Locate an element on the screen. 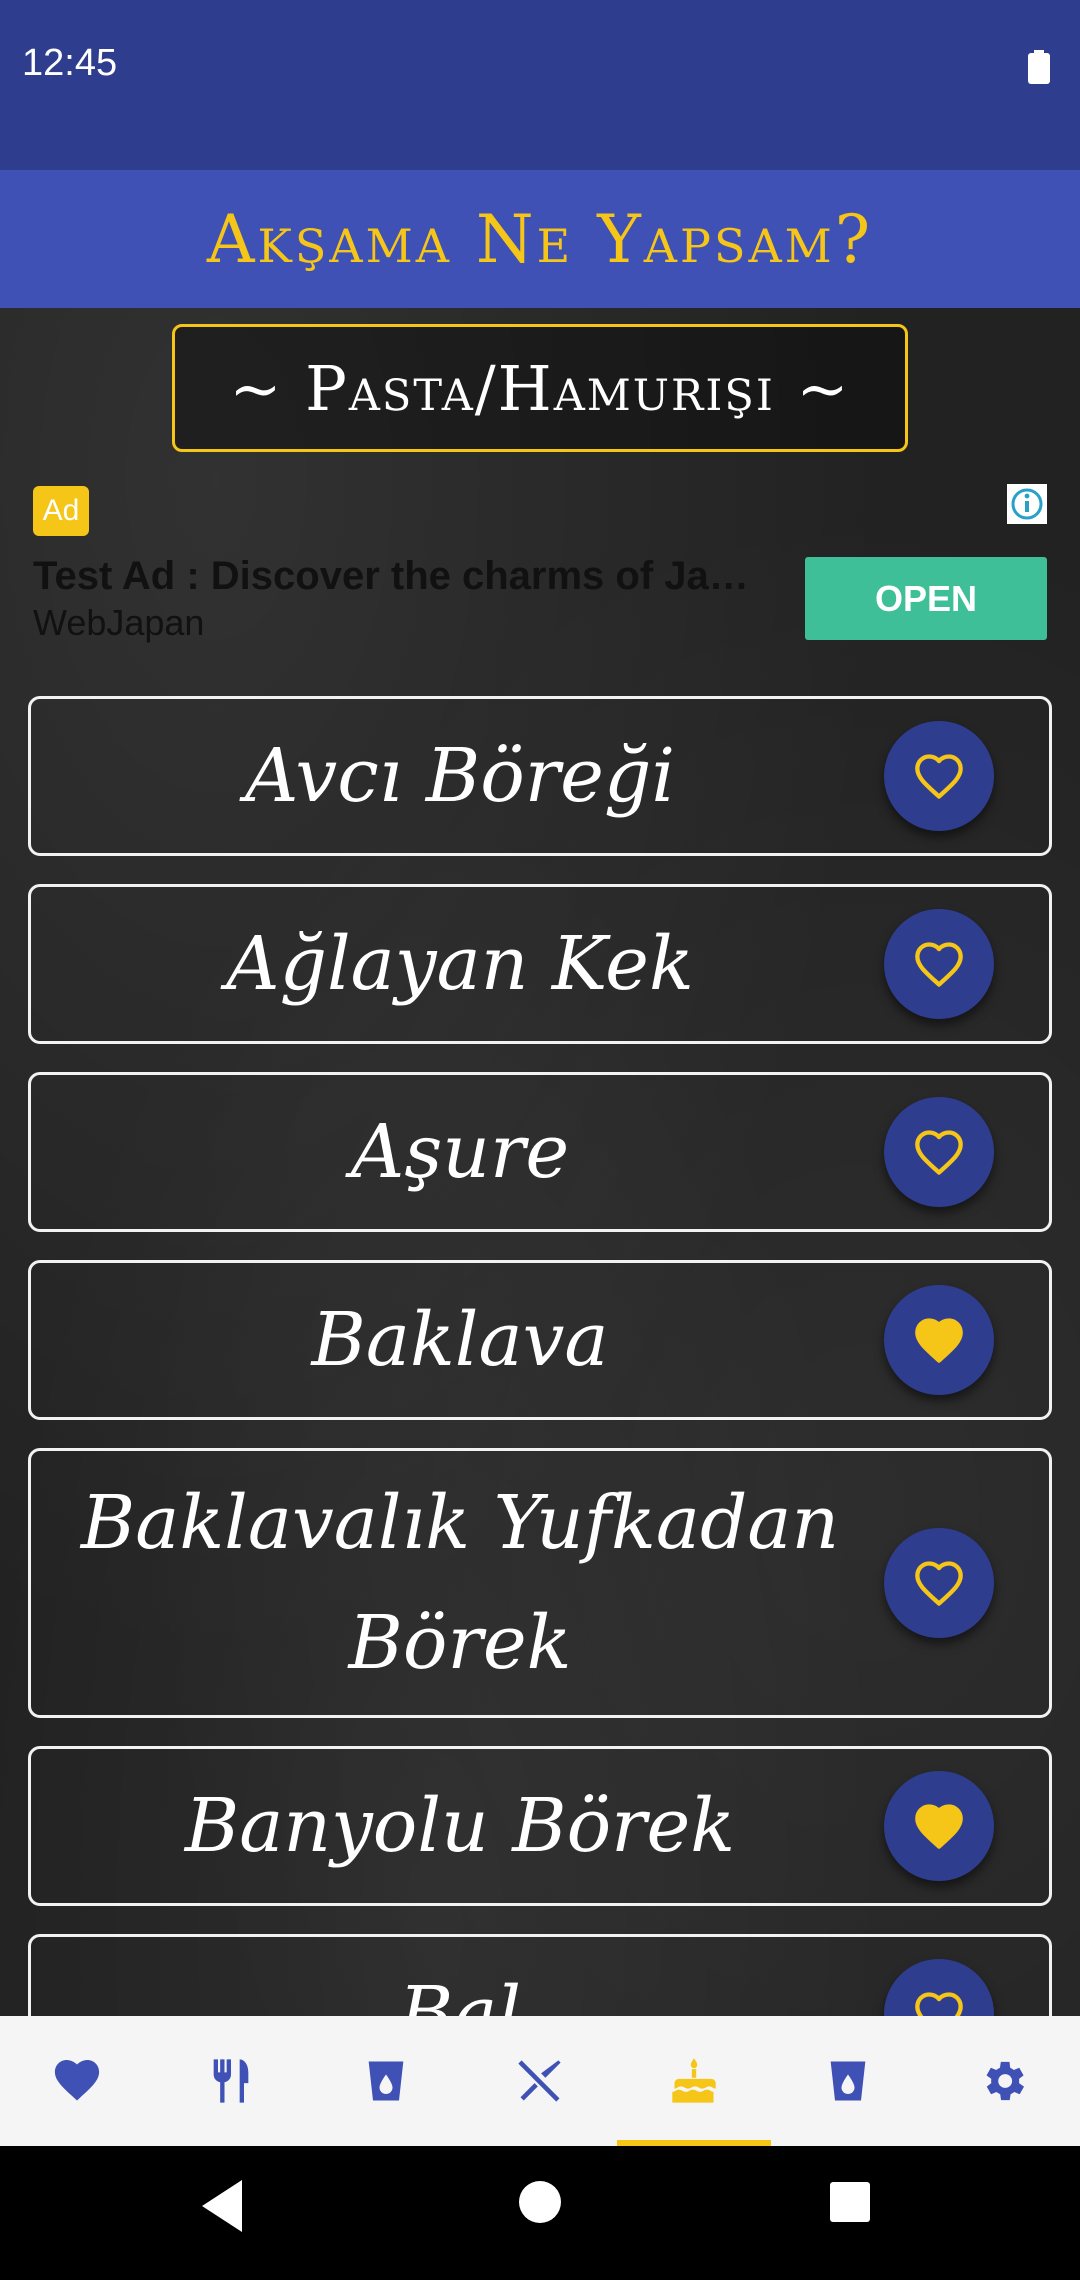 The image size is (1080, 2280). nav-tab-drink-cup is located at coordinates (848, 2081).